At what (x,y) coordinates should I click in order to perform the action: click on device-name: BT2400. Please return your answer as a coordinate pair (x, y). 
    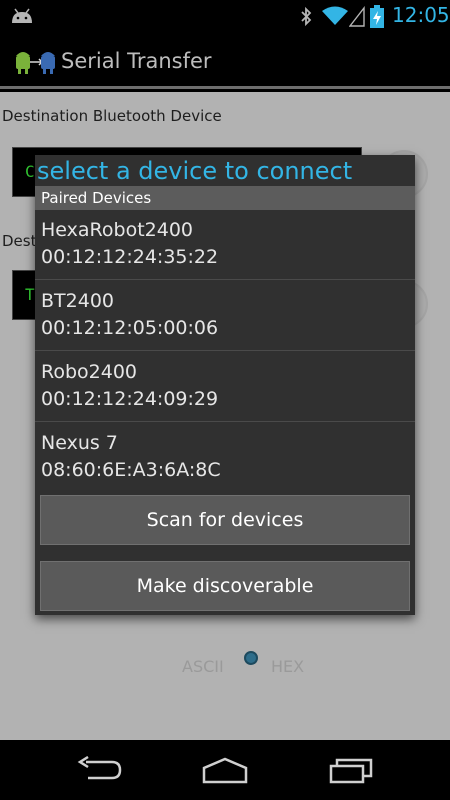
    Looking at the image, I should click on (77, 301).